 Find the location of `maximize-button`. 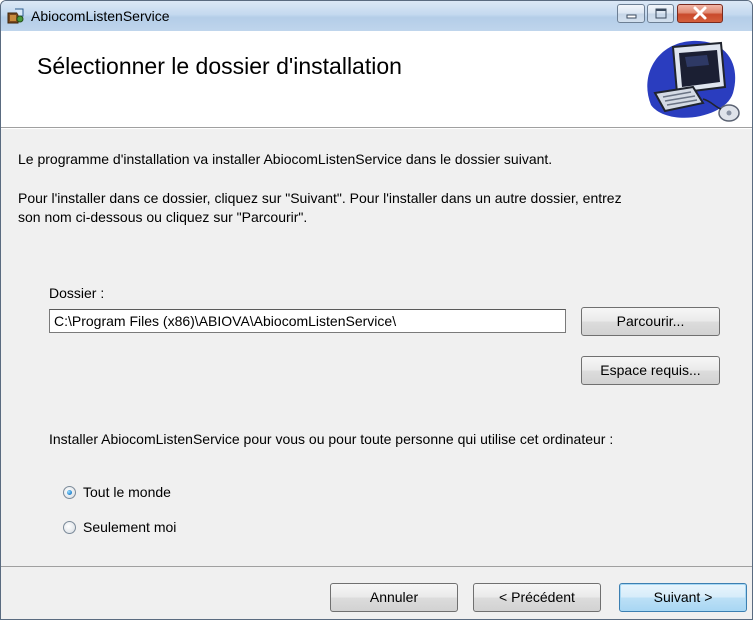

maximize-button is located at coordinates (660, 13).